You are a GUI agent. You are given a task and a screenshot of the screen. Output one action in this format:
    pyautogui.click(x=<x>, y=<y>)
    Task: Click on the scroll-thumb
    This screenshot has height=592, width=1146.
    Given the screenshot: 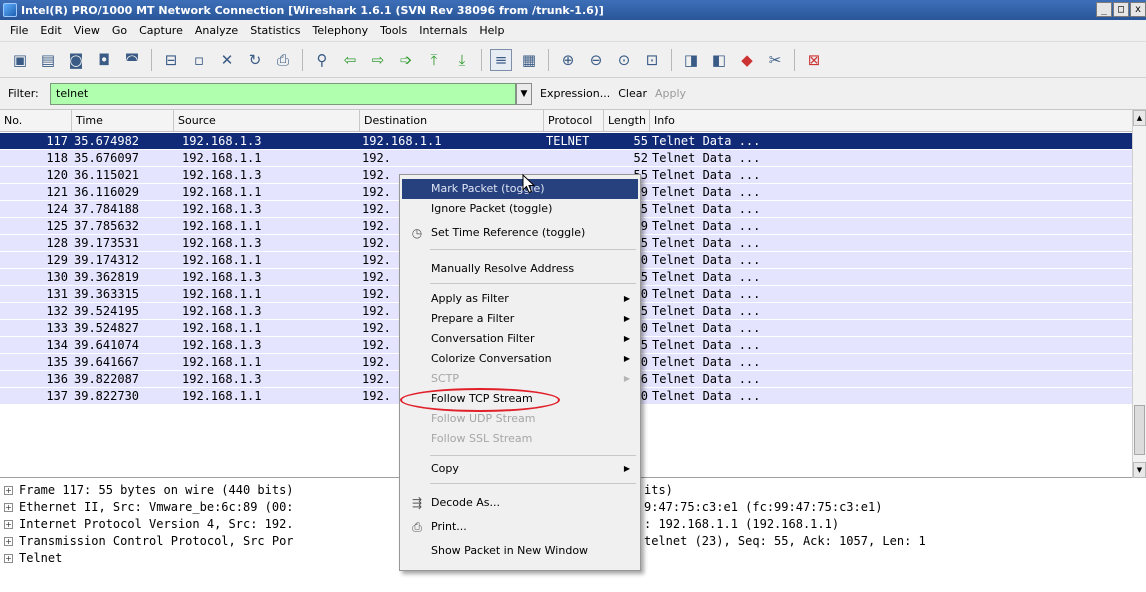 What is the action you would take?
    pyautogui.click(x=1139, y=430)
    